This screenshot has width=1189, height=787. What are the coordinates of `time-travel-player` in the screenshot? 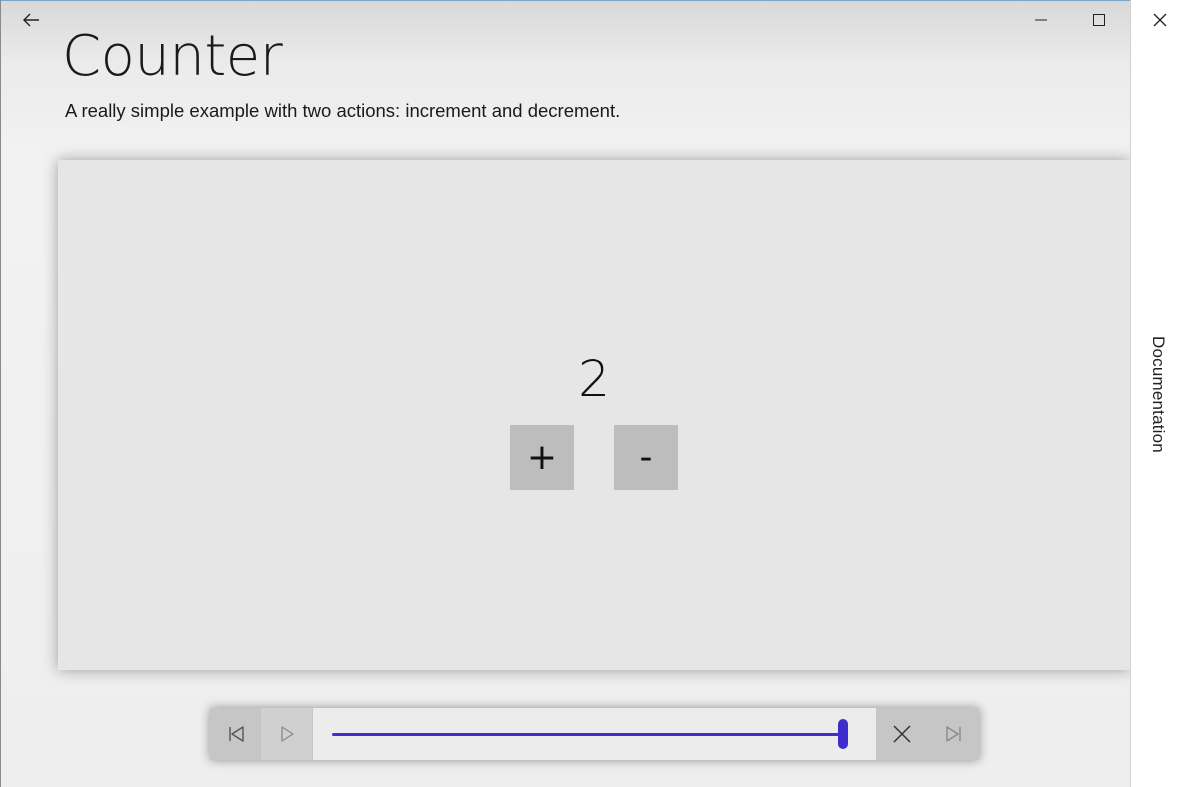 It's located at (594, 734).